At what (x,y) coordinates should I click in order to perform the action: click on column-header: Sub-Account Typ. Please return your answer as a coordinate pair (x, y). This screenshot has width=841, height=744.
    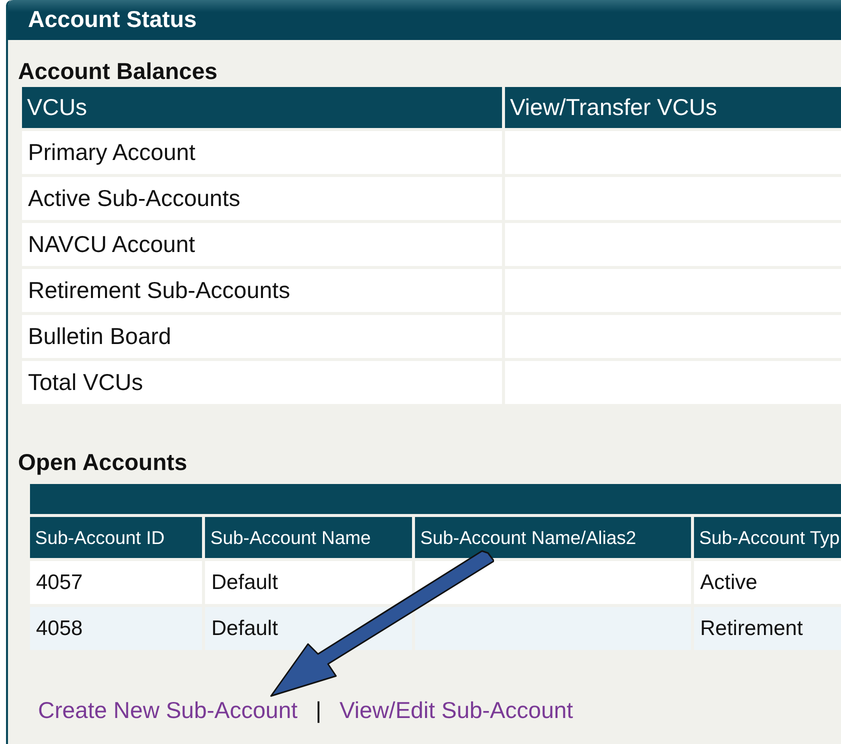
    Looking at the image, I should click on (767, 537).